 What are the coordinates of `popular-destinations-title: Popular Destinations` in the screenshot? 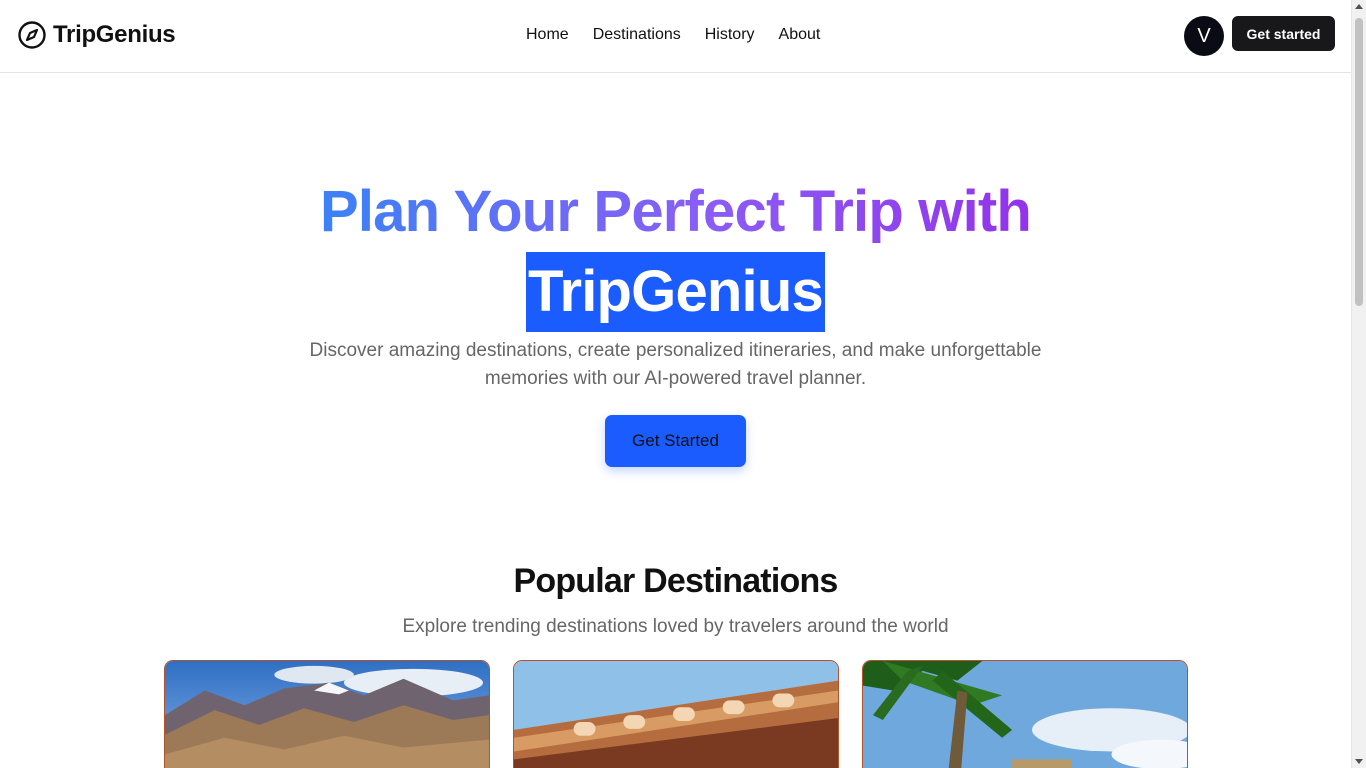 It's located at (675, 581).